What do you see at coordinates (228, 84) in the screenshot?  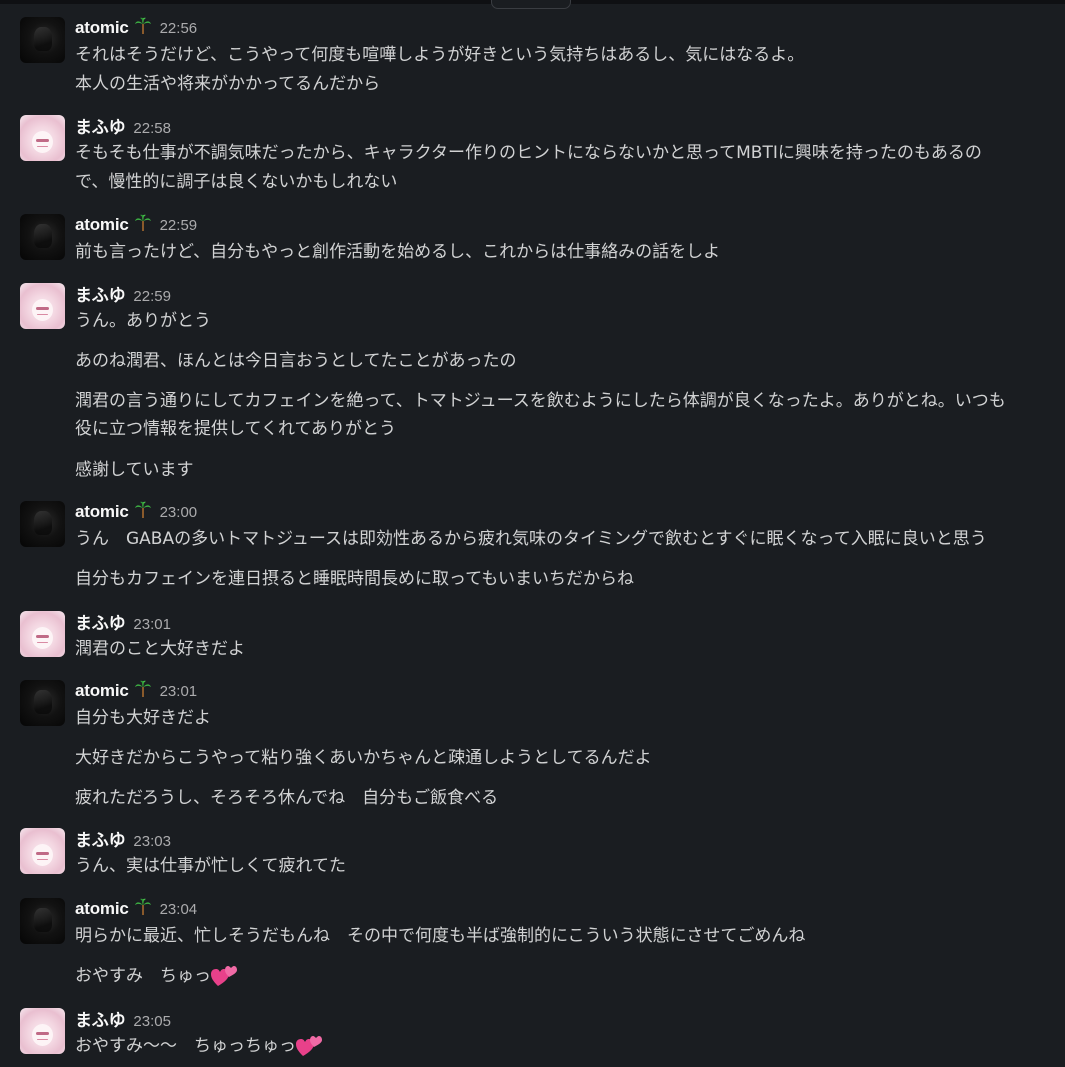 I see `message-text: 本人の生活や将来がかかってるんだから` at bounding box center [228, 84].